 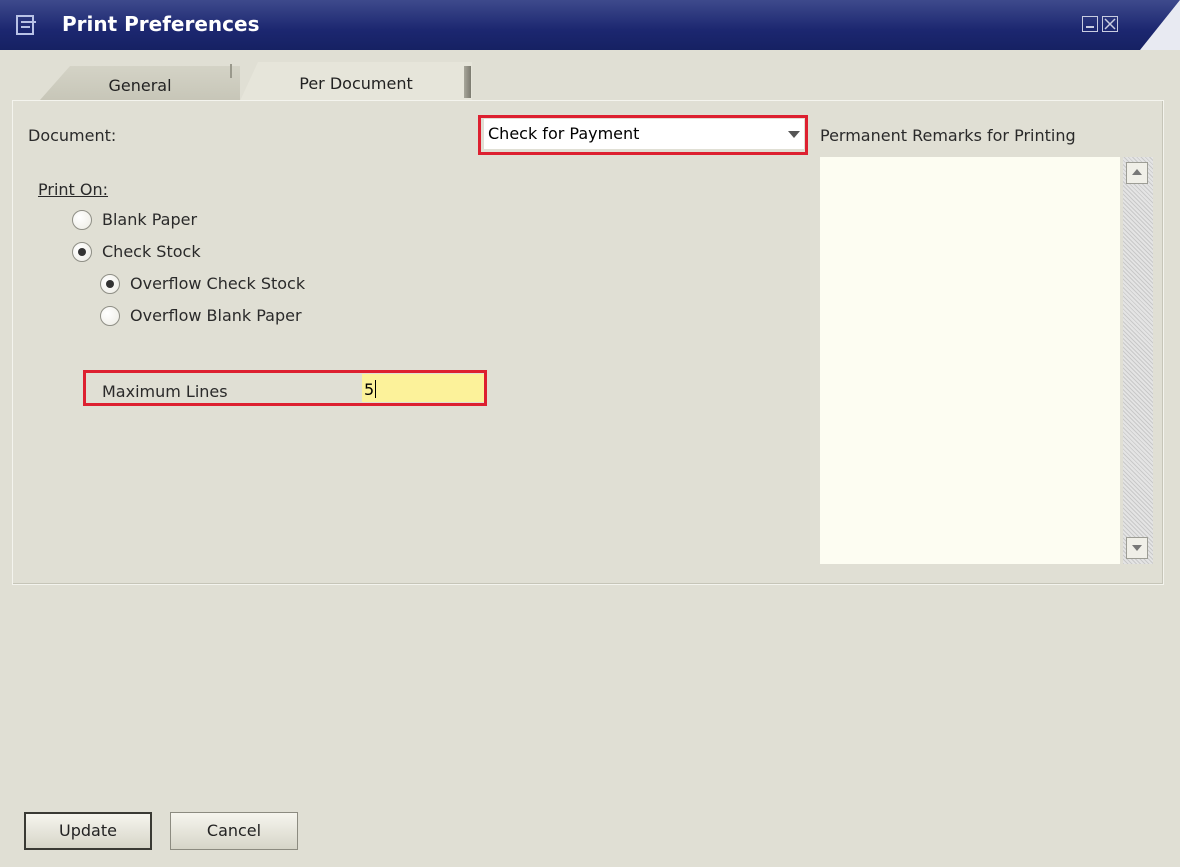 What do you see at coordinates (165, 391) in the screenshot?
I see `maximum-lines-label: Maximum Lines` at bounding box center [165, 391].